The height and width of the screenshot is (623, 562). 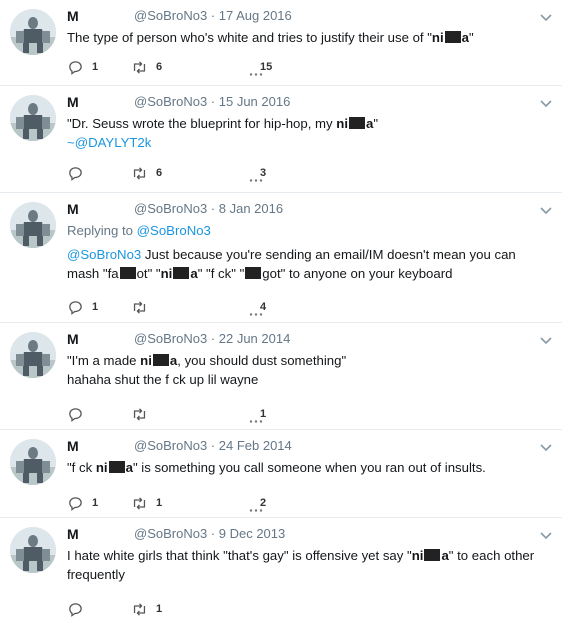 I want to click on like-count: 3, so click(x=263, y=173).